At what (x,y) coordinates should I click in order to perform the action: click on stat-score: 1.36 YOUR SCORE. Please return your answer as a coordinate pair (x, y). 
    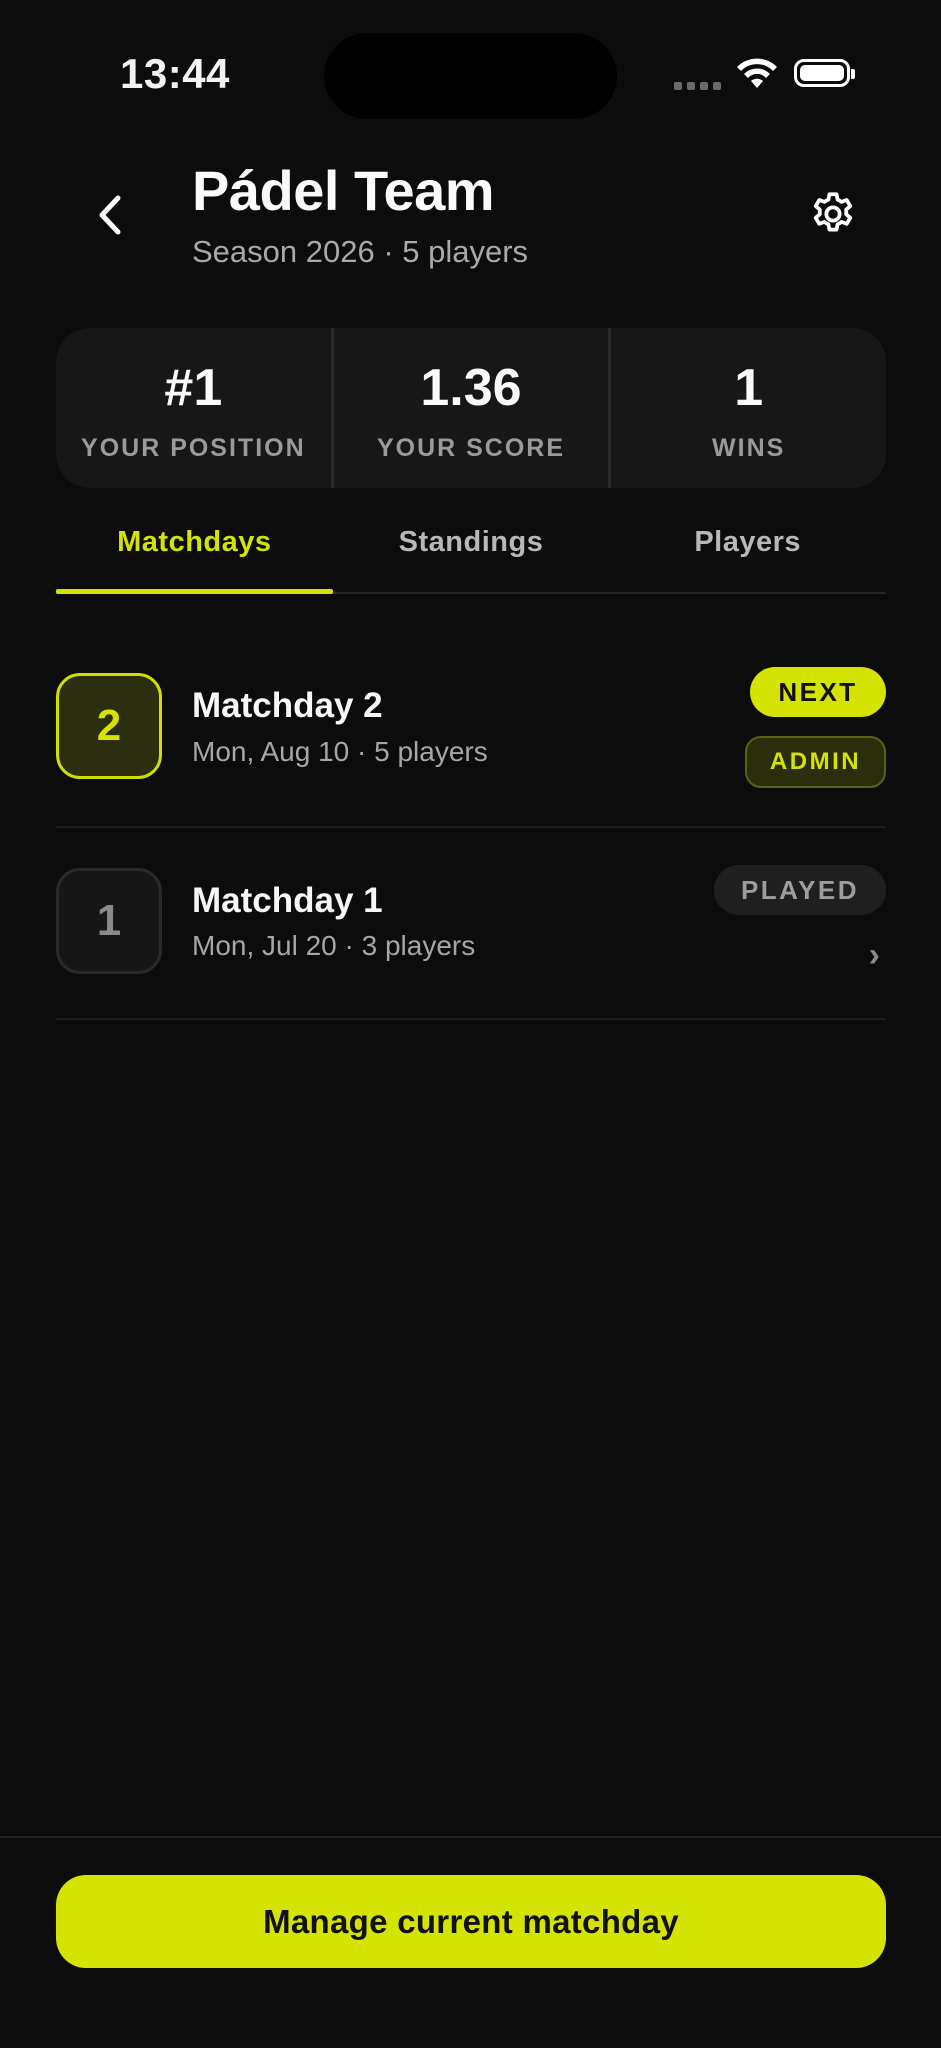
    Looking at the image, I should click on (469, 408).